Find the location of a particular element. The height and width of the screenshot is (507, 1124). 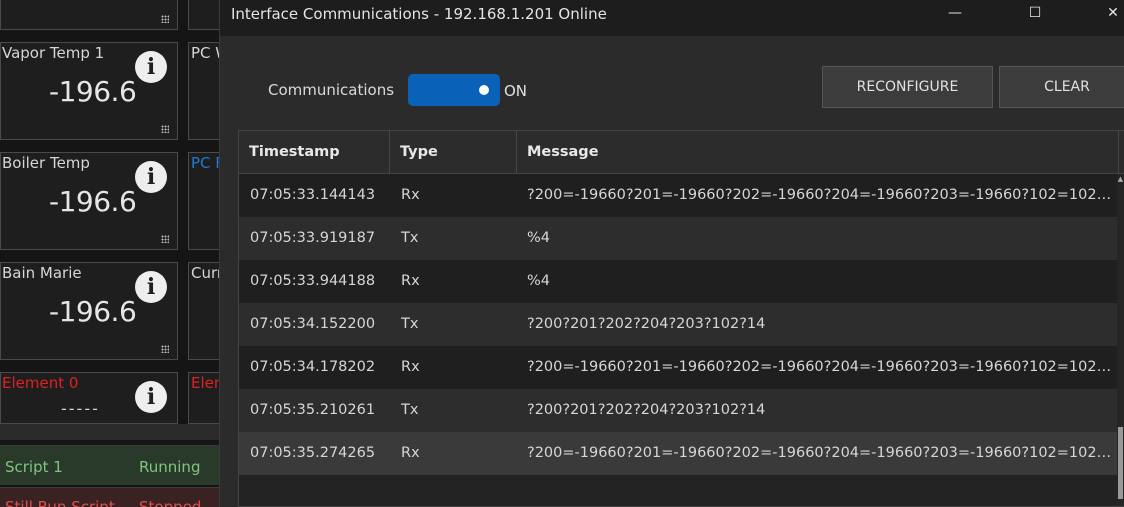

communications-toggle is located at coordinates (454, 90).